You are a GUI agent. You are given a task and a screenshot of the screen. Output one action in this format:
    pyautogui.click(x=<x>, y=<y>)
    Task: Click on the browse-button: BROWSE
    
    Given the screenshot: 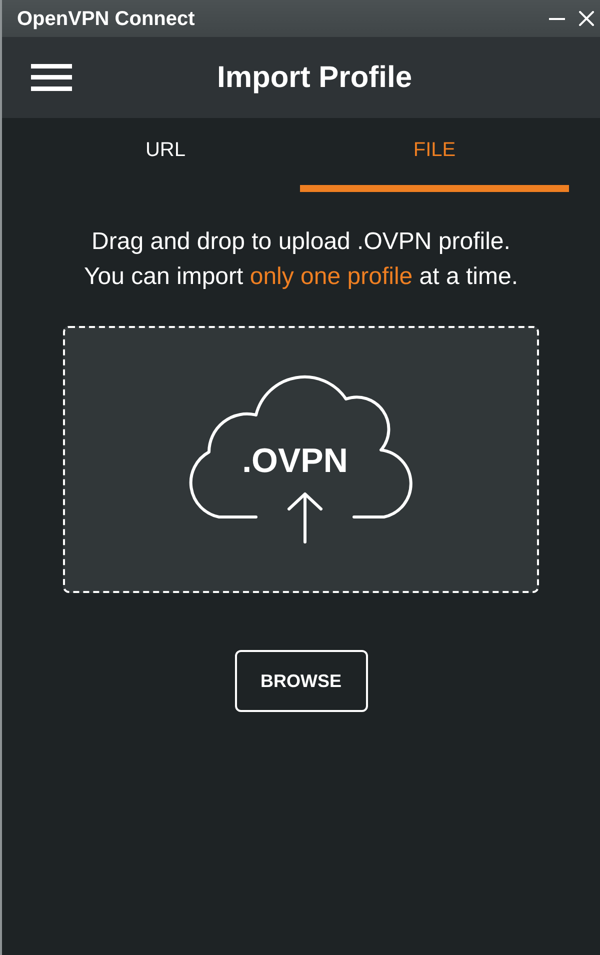 What is the action you would take?
    pyautogui.click(x=301, y=681)
    